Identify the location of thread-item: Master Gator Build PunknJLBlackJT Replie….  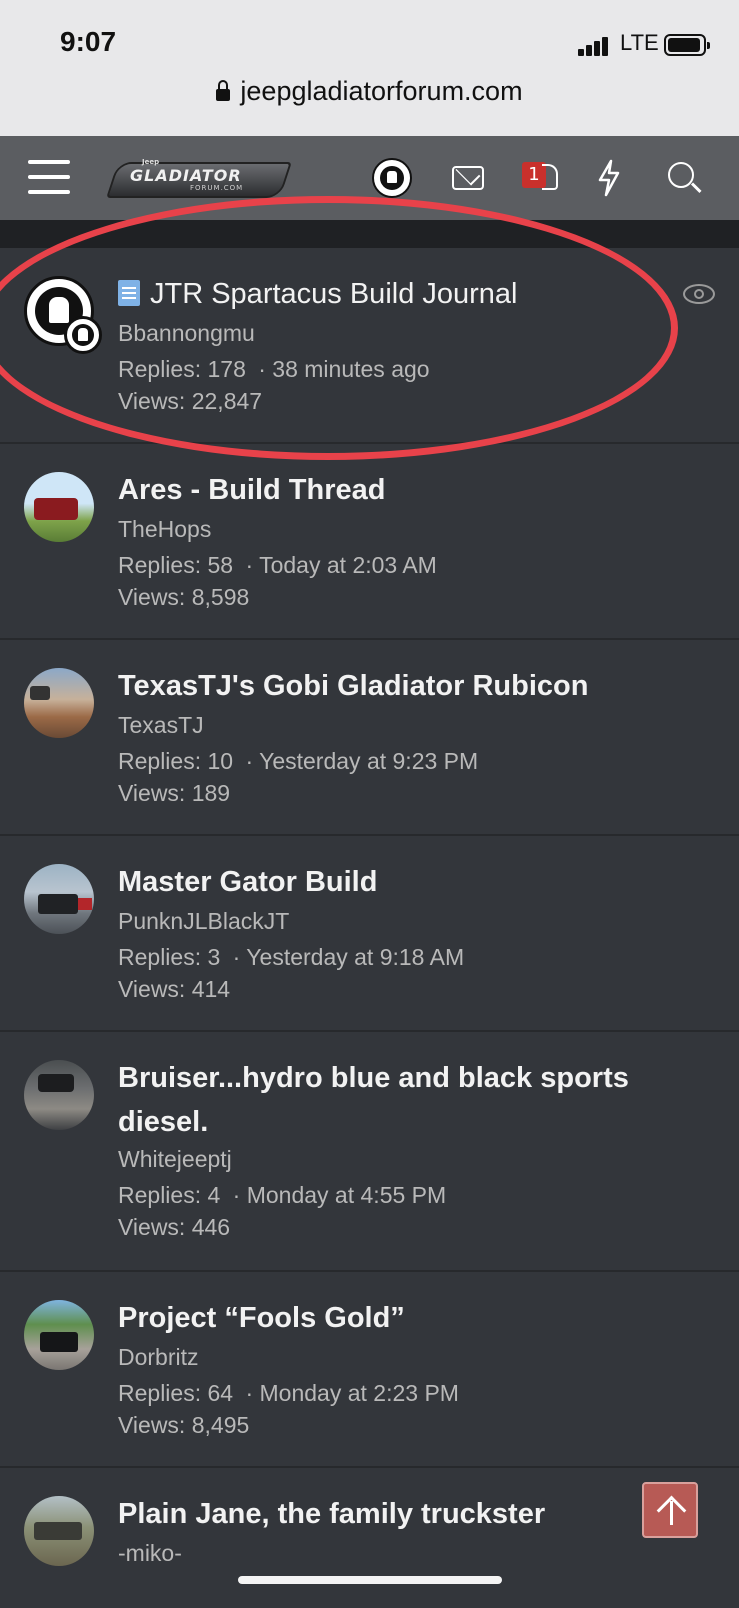
(369, 934).